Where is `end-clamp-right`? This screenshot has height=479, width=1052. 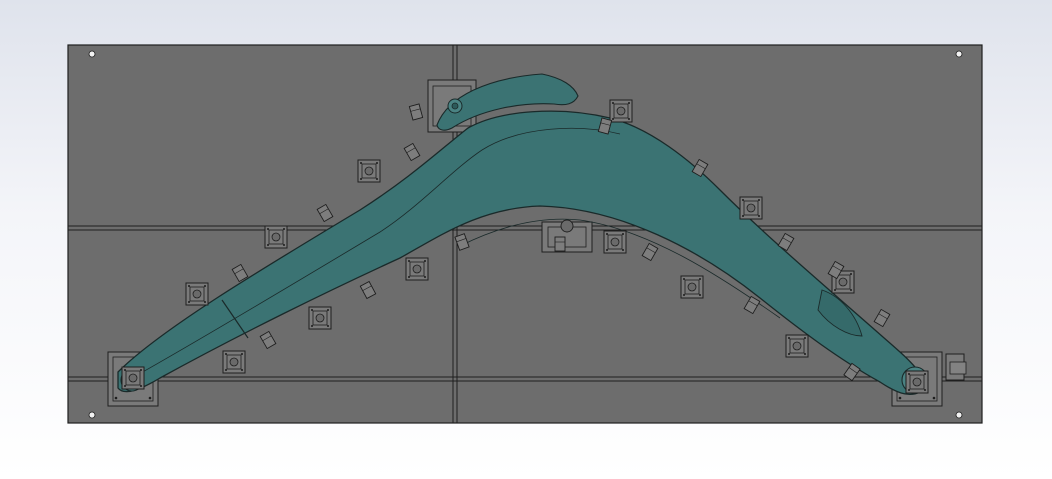 end-clamp-right is located at coordinates (956, 367).